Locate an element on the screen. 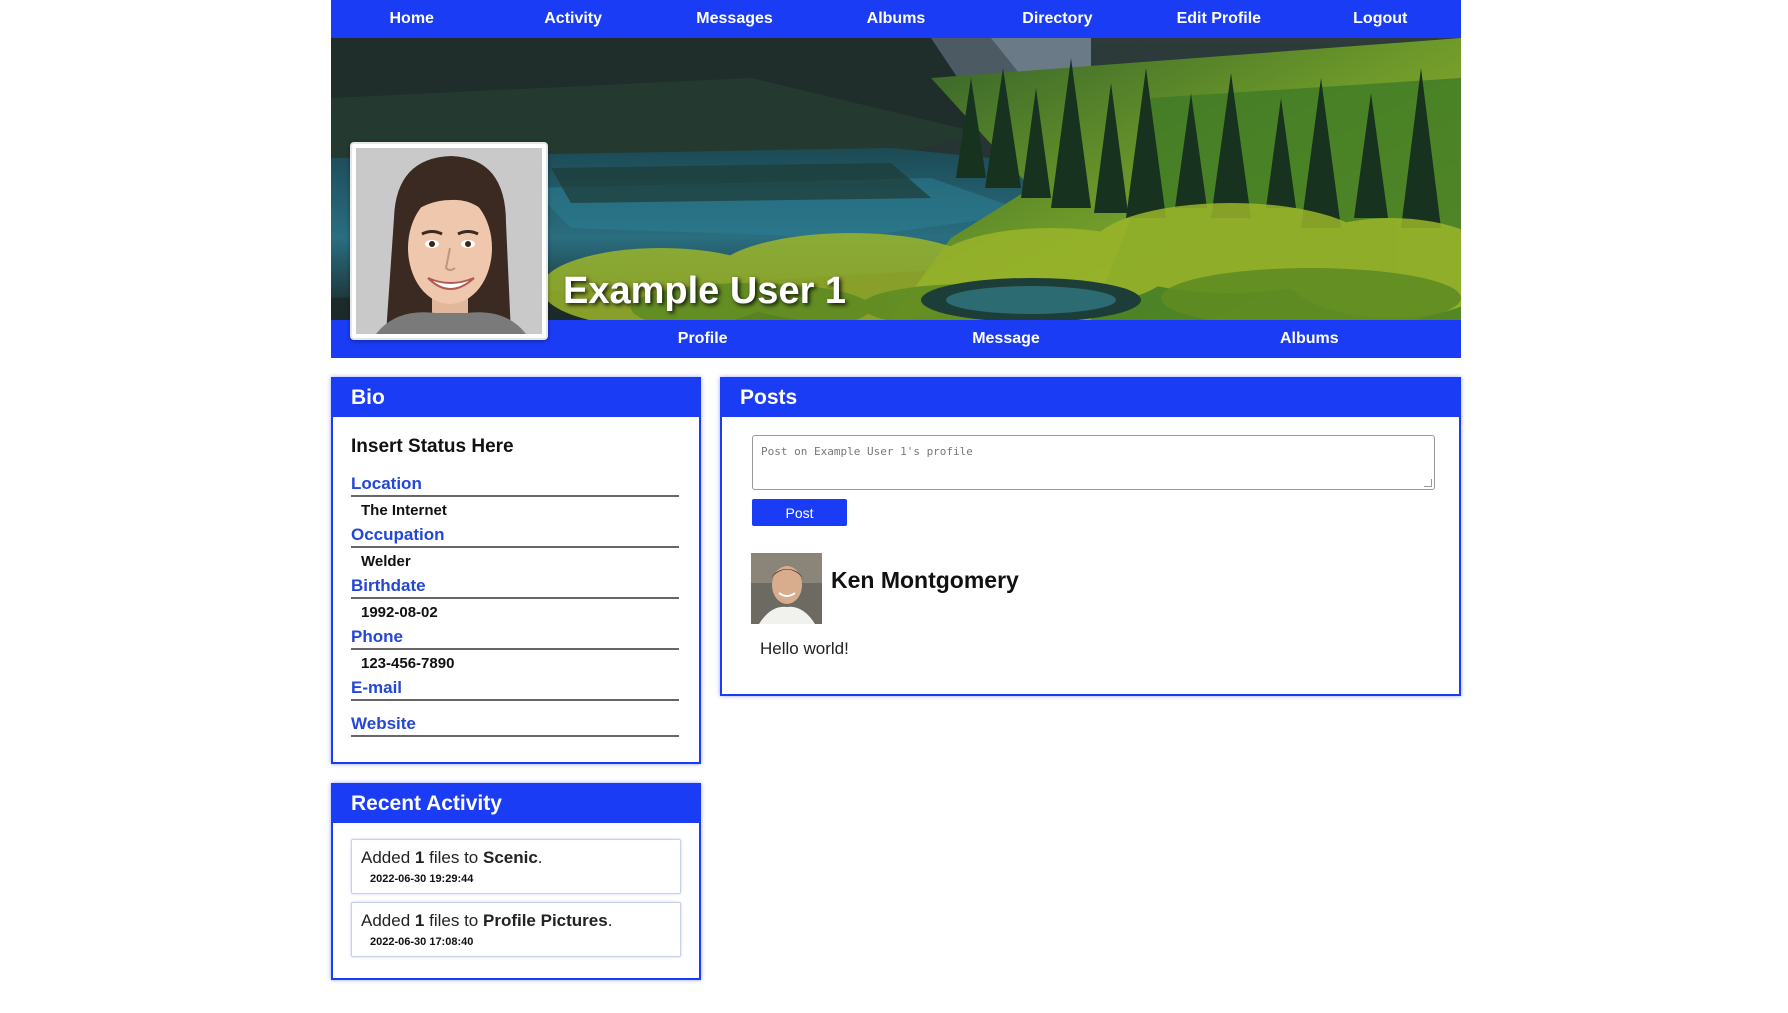 Image resolution: width=1788 pixels, height=1013 pixels. email-label: E-mail is located at coordinates (515, 689).